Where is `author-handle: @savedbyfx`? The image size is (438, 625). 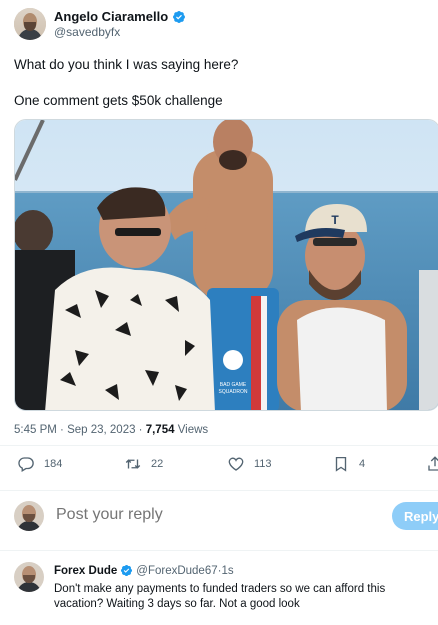 author-handle: @savedbyfx is located at coordinates (120, 32).